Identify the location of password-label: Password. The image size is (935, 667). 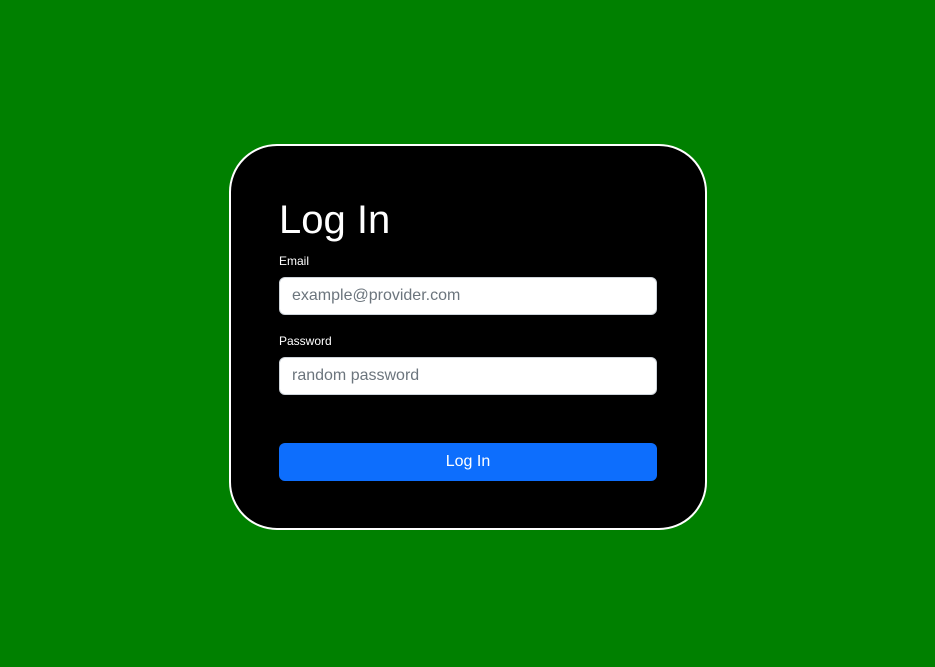
(305, 341).